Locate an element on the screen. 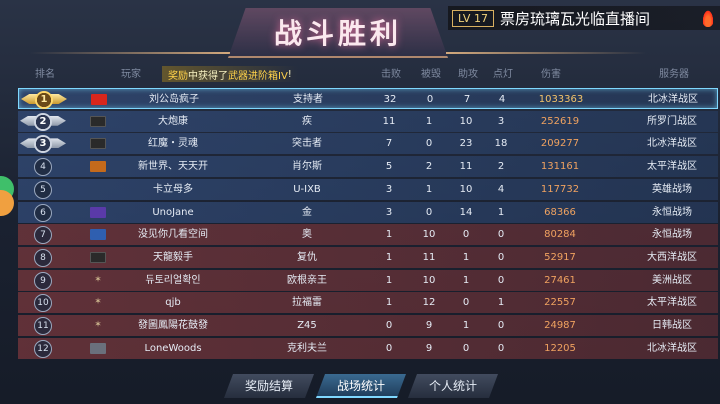  assists-value: 23 is located at coordinates (466, 144).